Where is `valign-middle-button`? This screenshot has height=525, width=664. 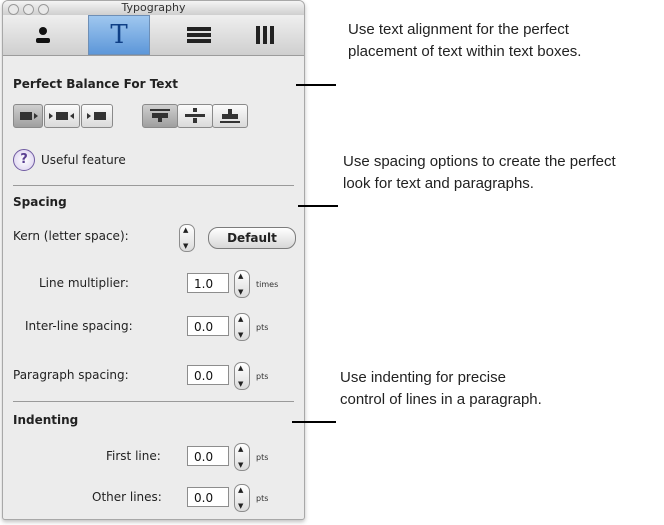 valign-middle-button is located at coordinates (195, 116).